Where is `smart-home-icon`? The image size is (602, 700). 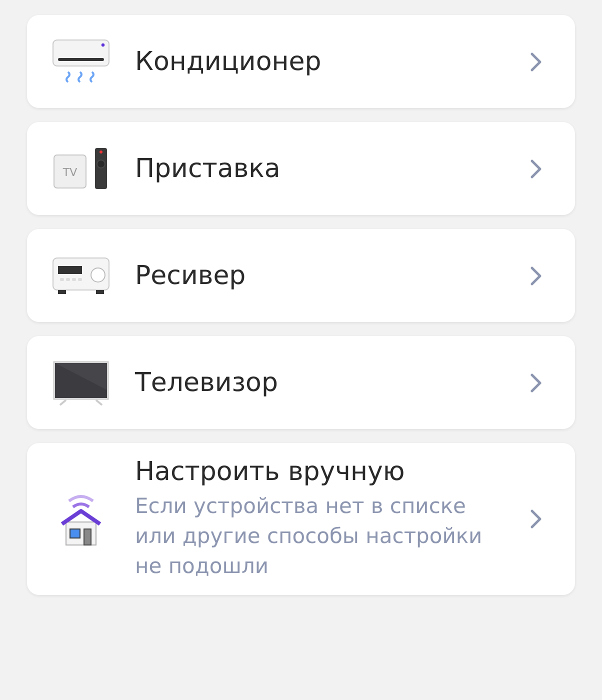 smart-home-icon is located at coordinates (81, 519).